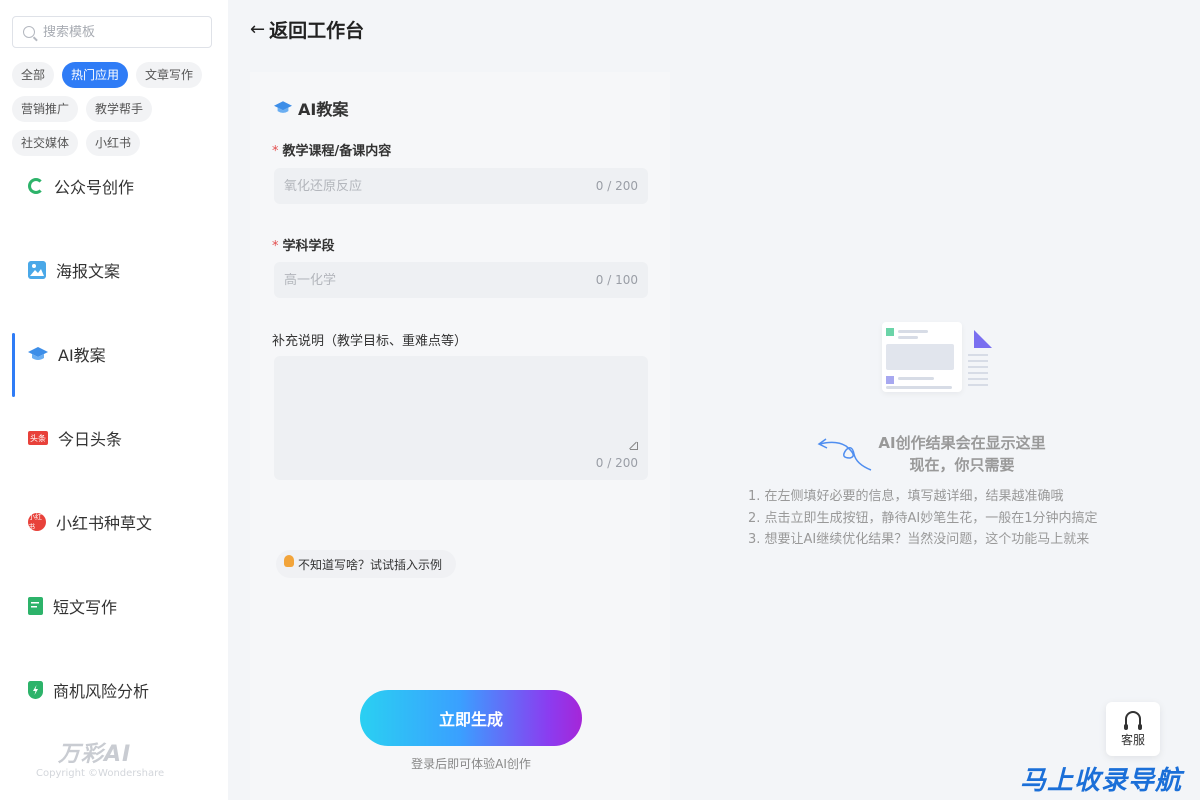 The height and width of the screenshot is (800, 1200). What do you see at coordinates (289, 561) in the screenshot?
I see `lightbulb-icon` at bounding box center [289, 561].